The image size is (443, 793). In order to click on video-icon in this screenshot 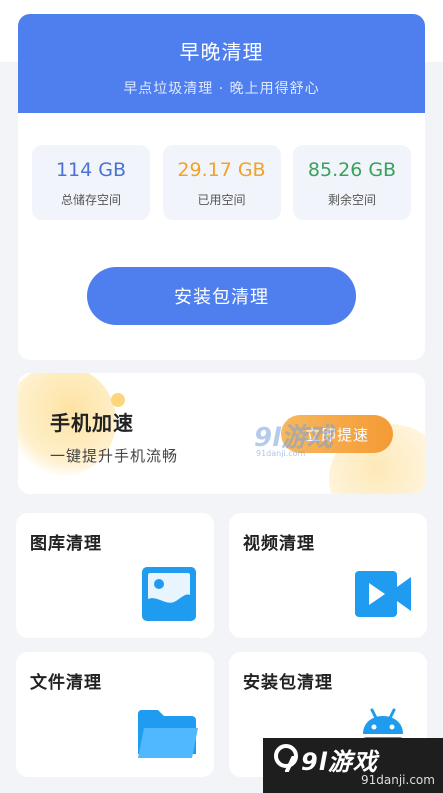, I will do `click(383, 594)`.